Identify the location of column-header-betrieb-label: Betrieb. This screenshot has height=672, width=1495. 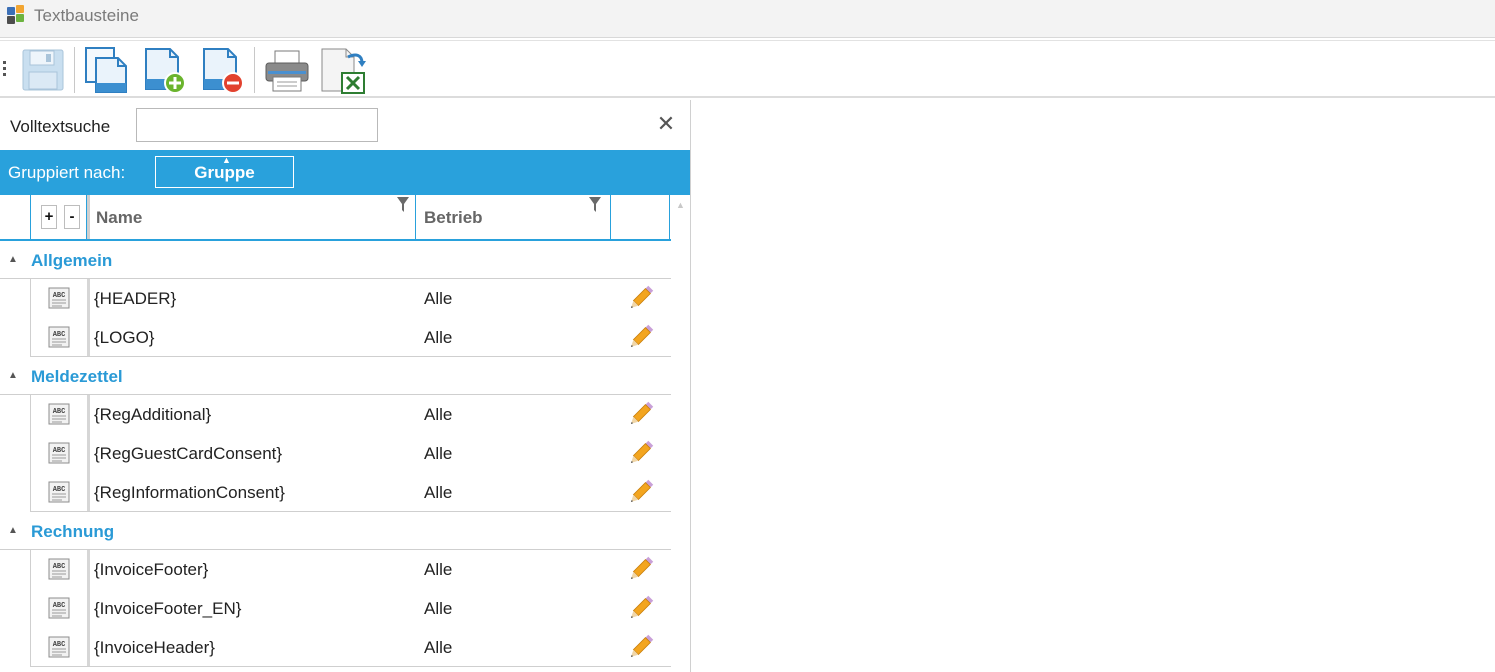
(453, 217).